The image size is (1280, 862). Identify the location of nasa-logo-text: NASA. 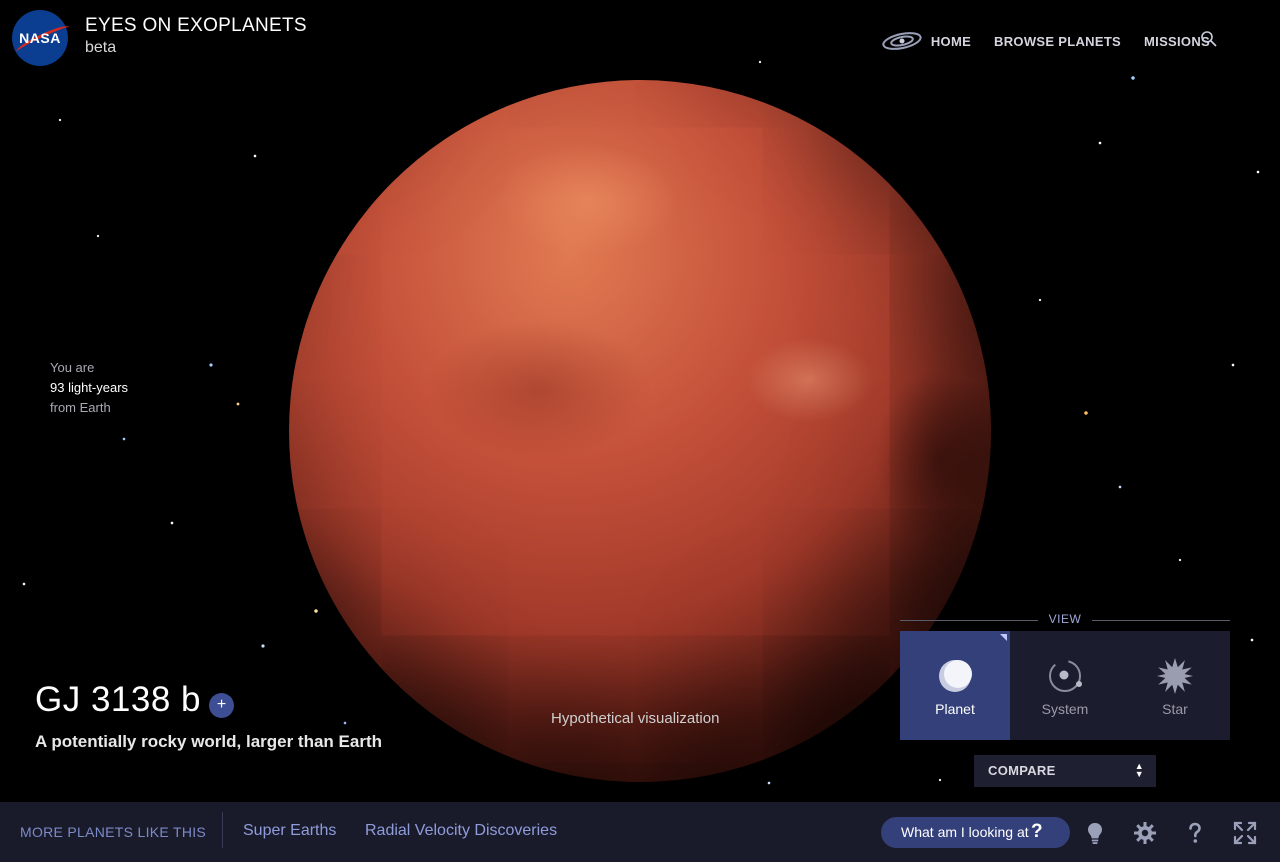
(40, 38).